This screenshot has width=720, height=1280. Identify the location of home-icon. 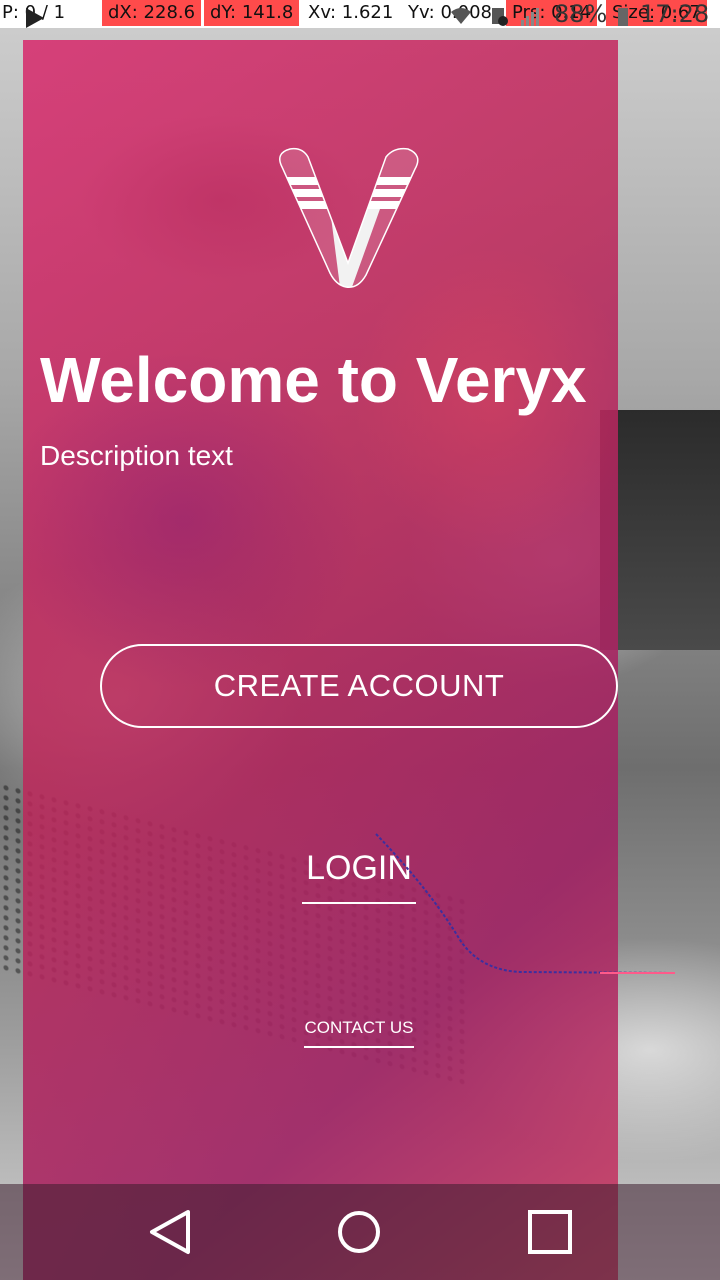
(359, 1232).